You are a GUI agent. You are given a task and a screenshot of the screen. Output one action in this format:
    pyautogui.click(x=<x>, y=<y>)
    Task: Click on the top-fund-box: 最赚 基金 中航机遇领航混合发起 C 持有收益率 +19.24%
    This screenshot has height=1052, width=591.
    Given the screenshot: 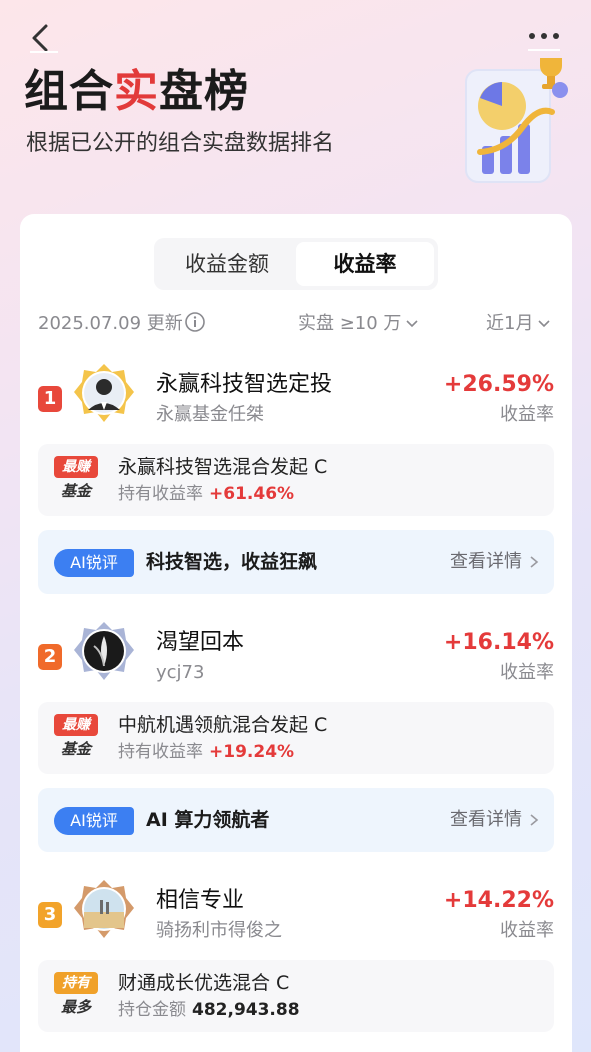 What is the action you would take?
    pyautogui.click(x=296, y=738)
    